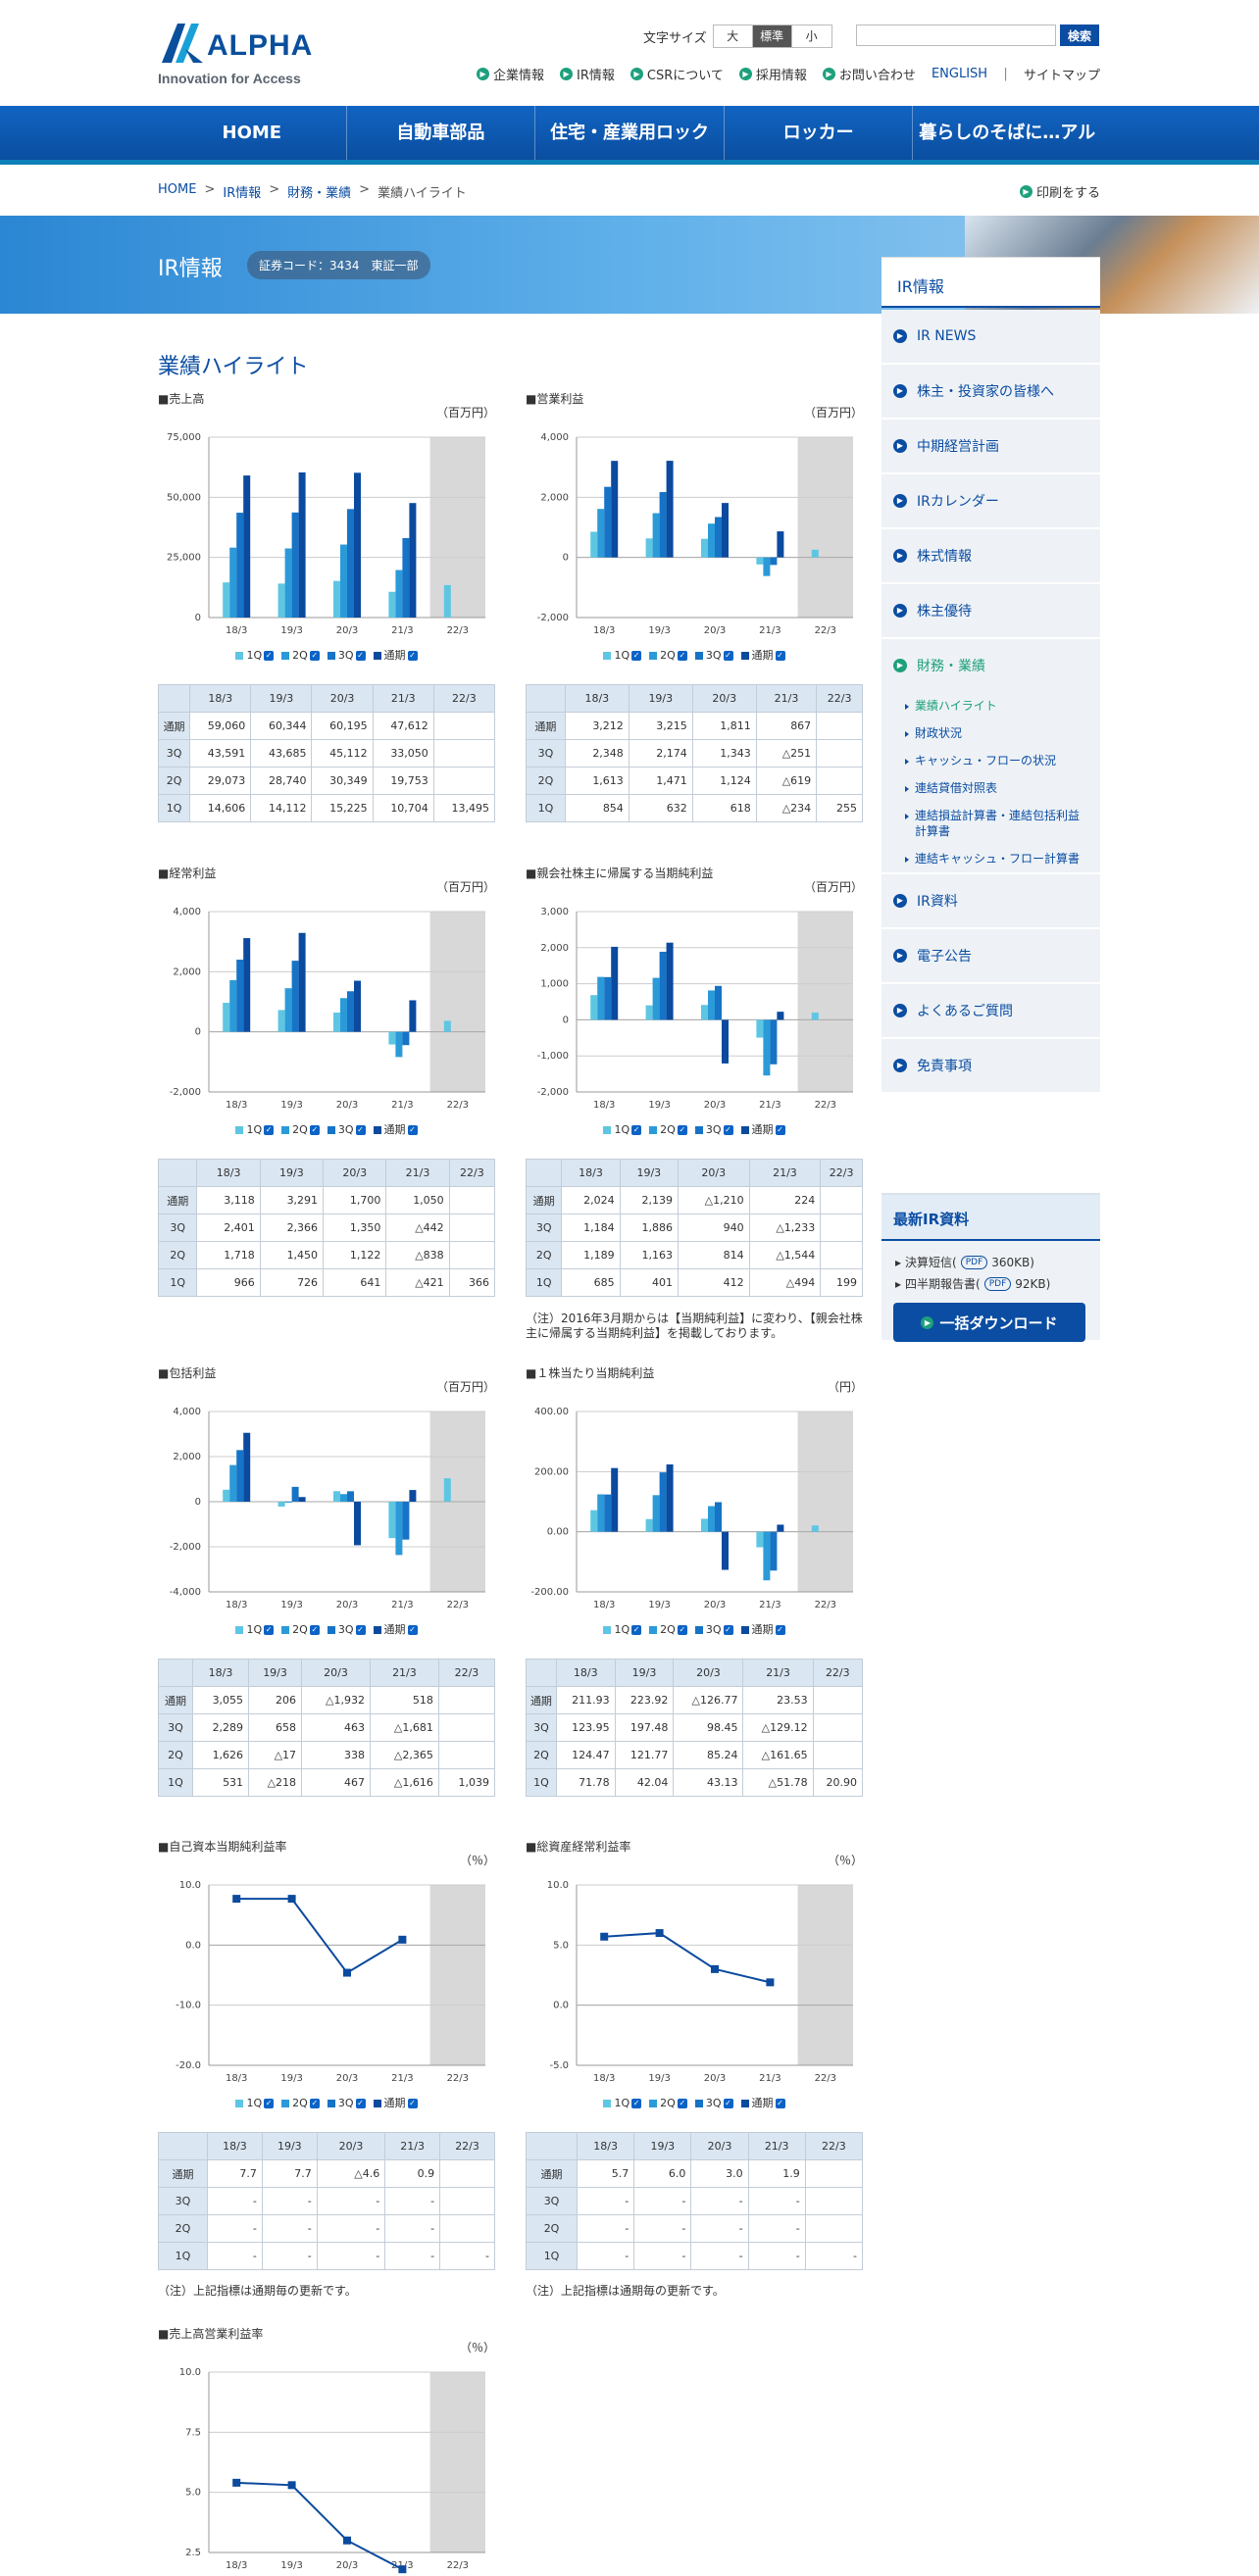 The image size is (1259, 2576). I want to click on sidebar-subitem-3: 連結貸借対照表, so click(991, 788).